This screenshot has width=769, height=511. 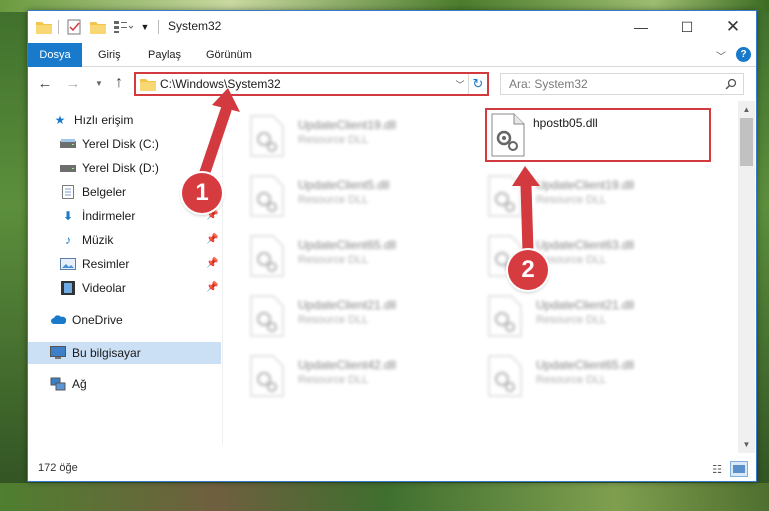 What do you see at coordinates (68, 264) in the screenshot?
I see `picture-icon` at bounding box center [68, 264].